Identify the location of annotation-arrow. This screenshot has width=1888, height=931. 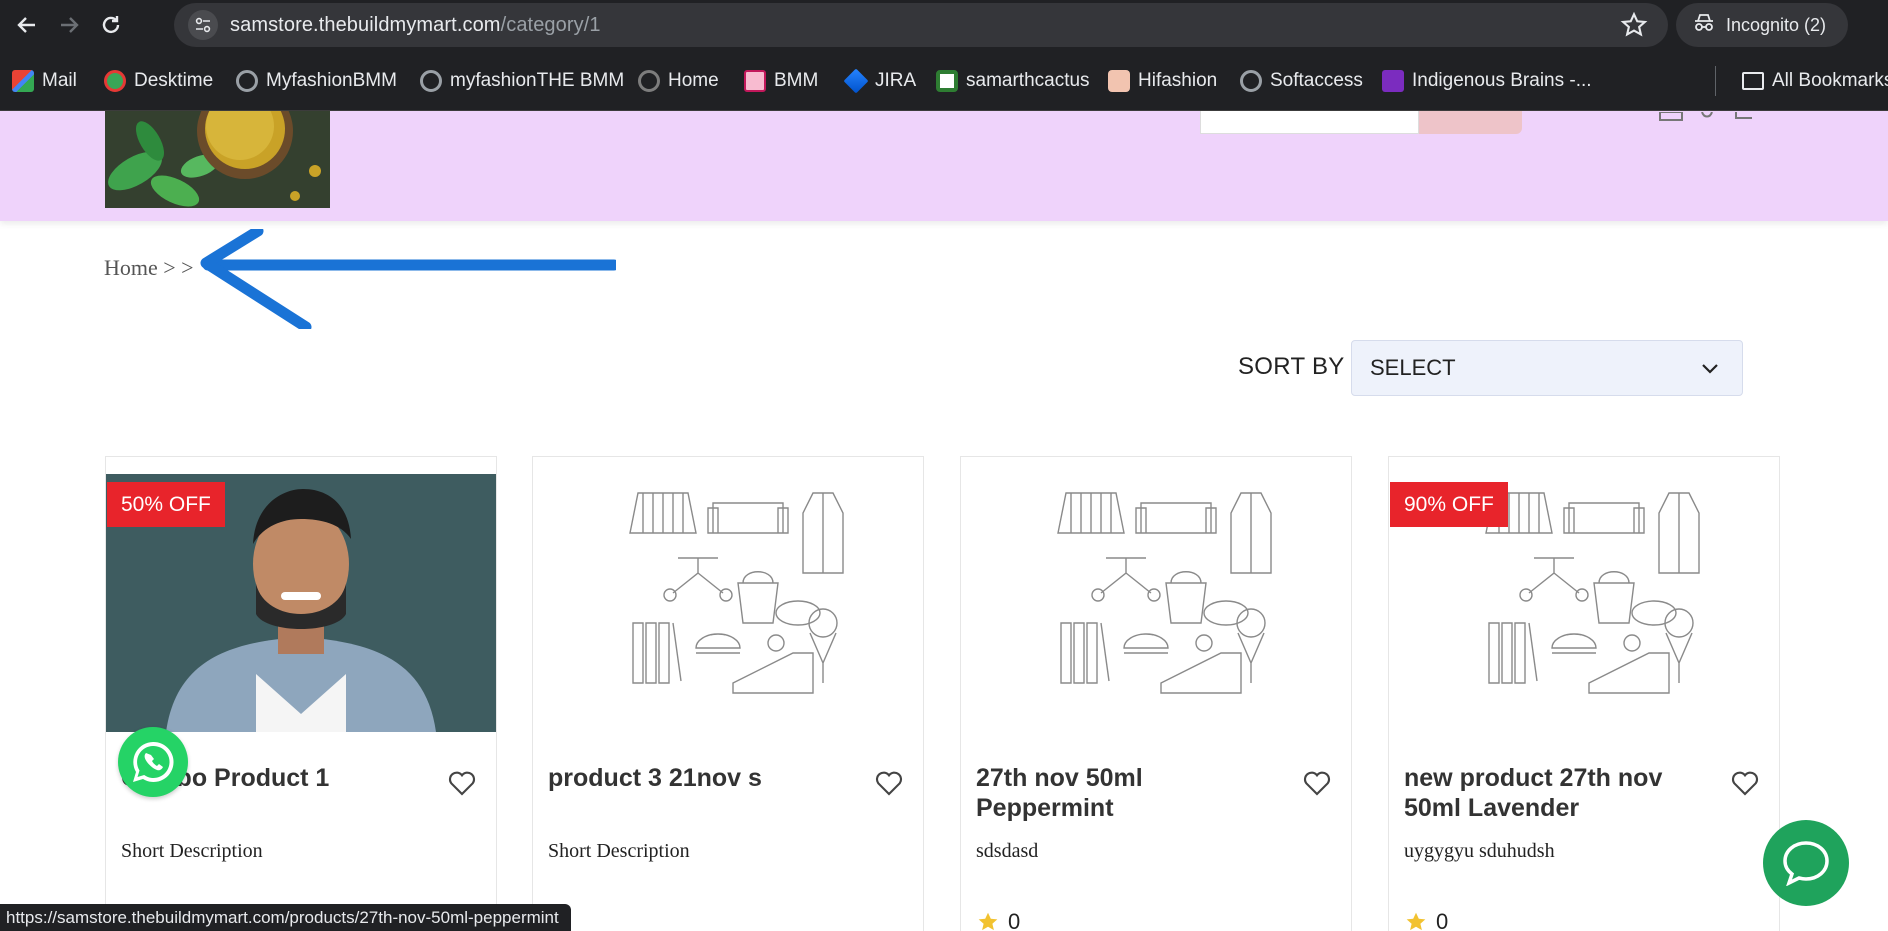
(408, 279).